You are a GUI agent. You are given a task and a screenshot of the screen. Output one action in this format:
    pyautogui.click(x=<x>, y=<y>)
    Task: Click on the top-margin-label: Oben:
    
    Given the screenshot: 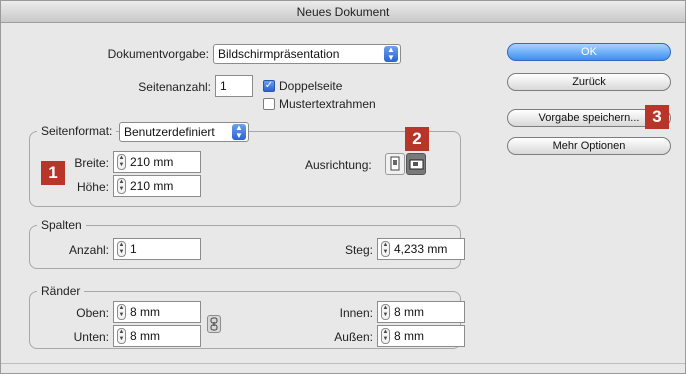 What is the action you would take?
    pyautogui.click(x=92, y=313)
    